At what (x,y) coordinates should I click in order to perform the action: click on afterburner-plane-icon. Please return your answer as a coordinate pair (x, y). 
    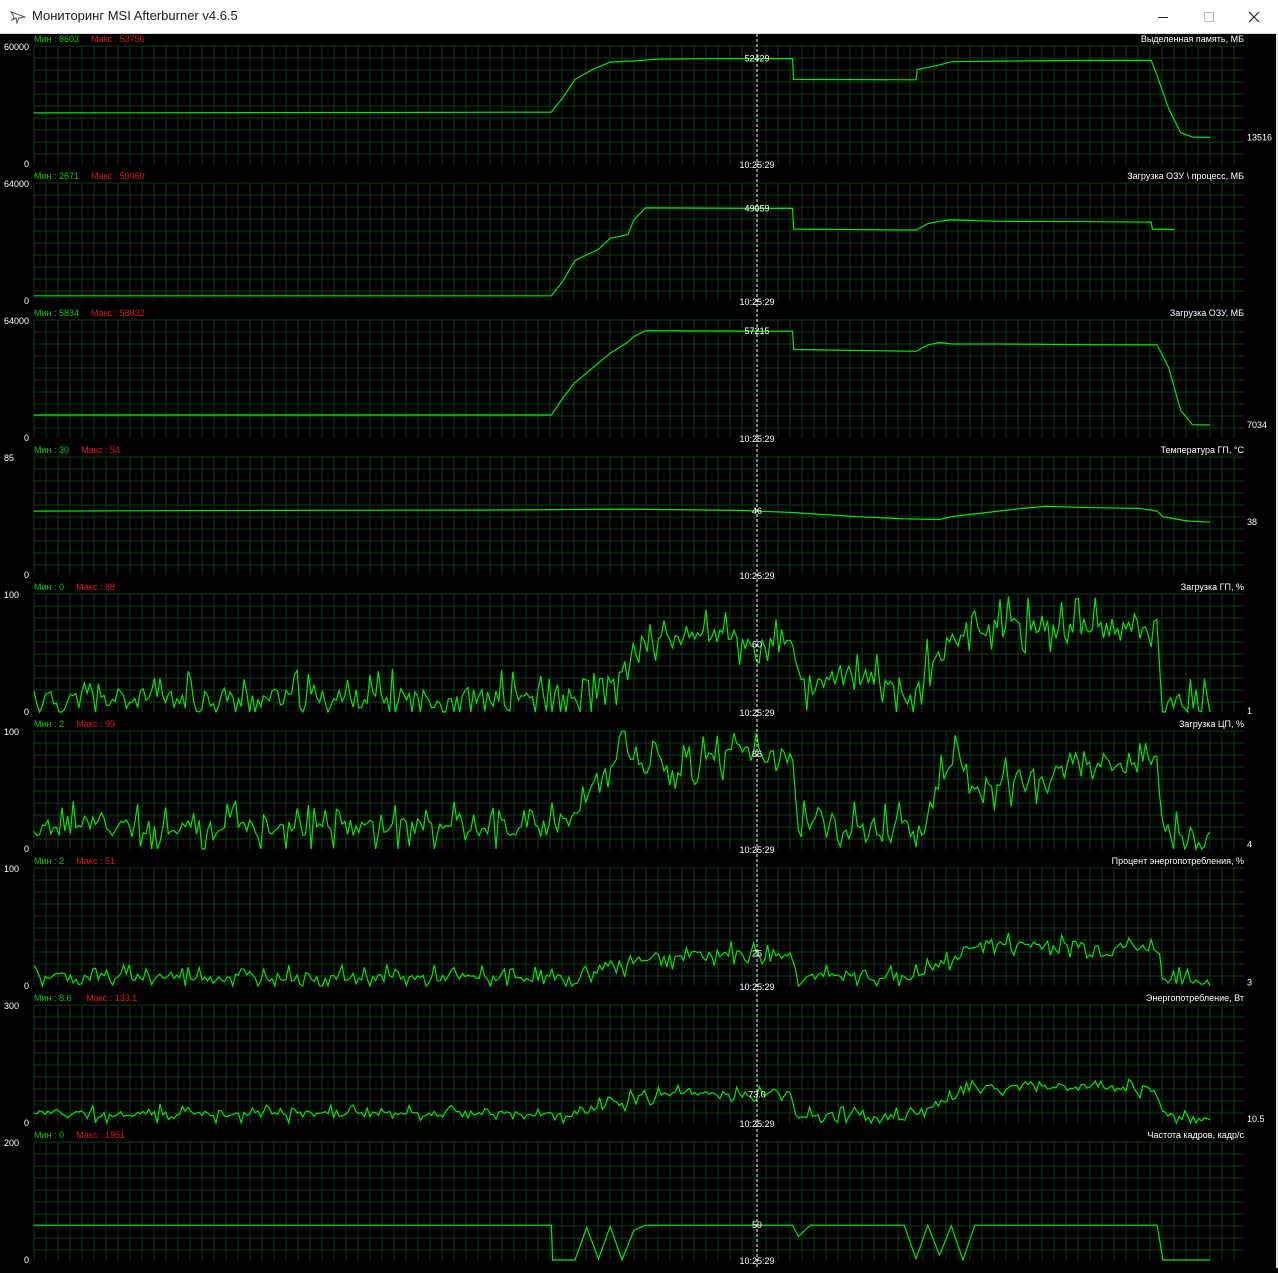
    Looking at the image, I should click on (18, 18).